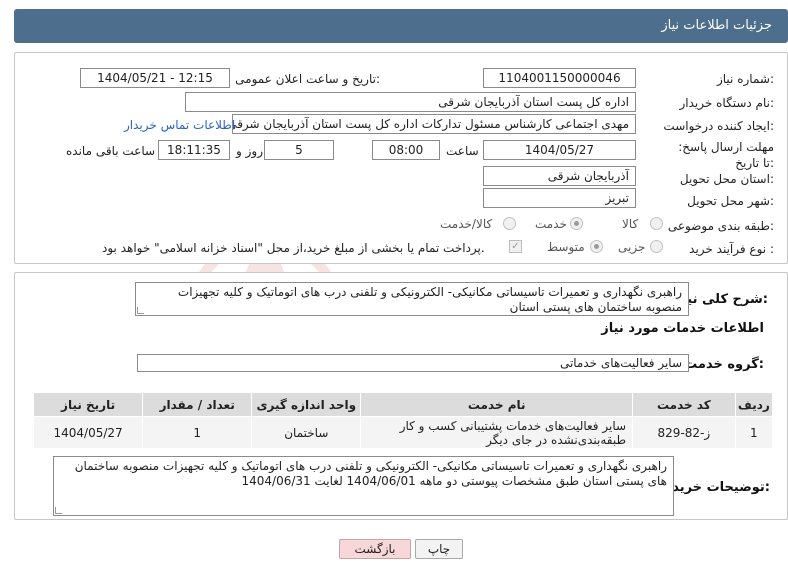  Describe the element at coordinates (194, 150) in the screenshot. I see `remaining-time-field: 18:11:35` at that location.